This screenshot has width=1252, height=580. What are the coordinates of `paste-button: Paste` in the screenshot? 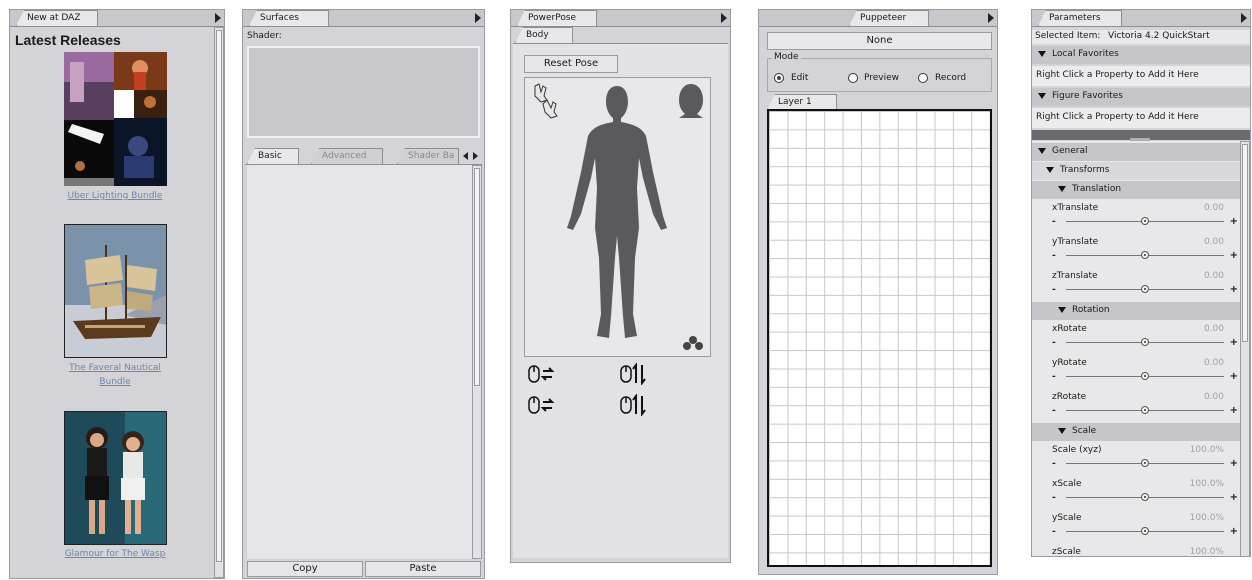 It's located at (423, 569).